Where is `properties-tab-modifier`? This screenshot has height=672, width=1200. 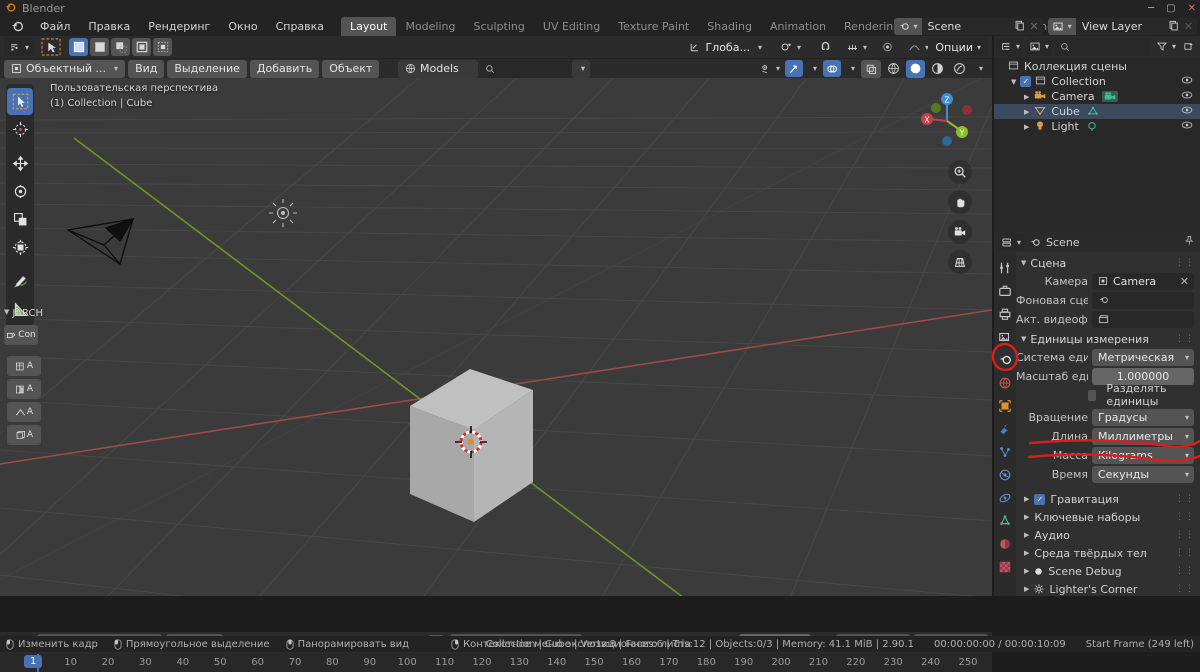
properties-tab-modifier is located at coordinates (1005, 428).